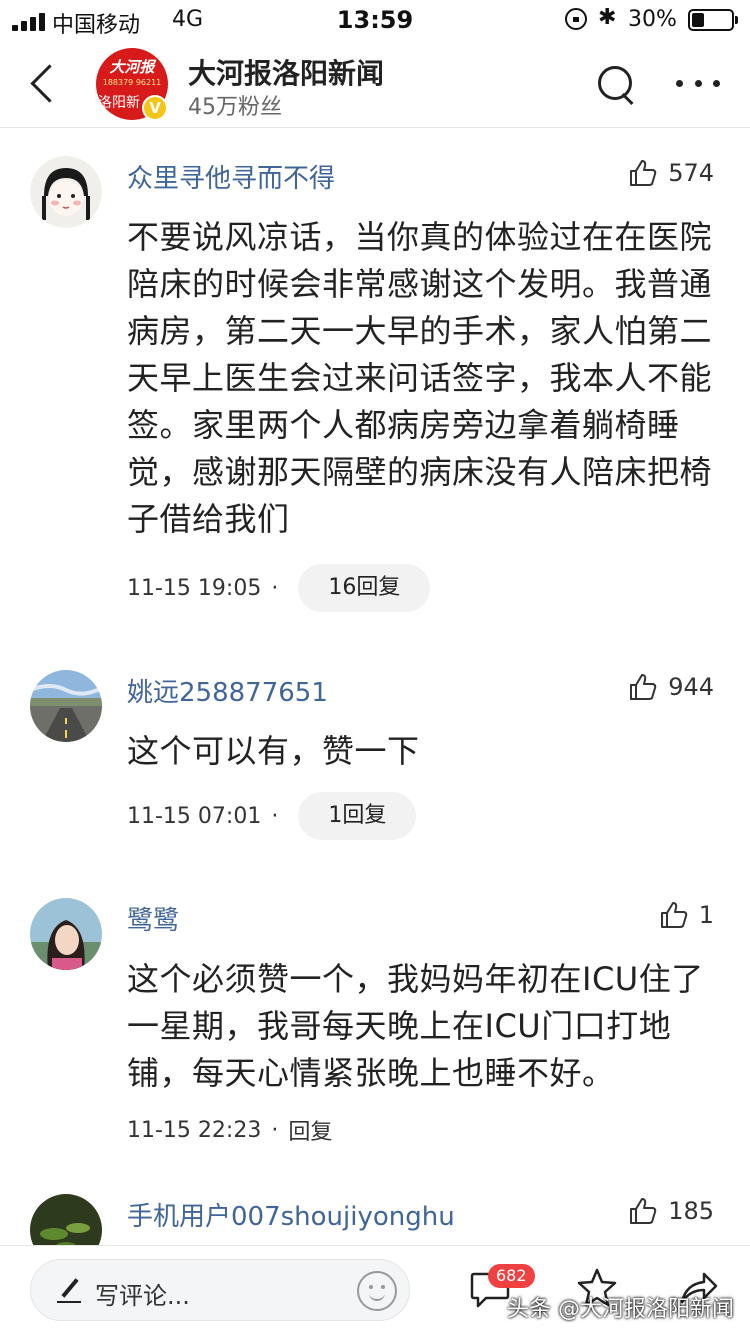  What do you see at coordinates (576, 19) in the screenshot?
I see `rotation-lock-icon` at bounding box center [576, 19].